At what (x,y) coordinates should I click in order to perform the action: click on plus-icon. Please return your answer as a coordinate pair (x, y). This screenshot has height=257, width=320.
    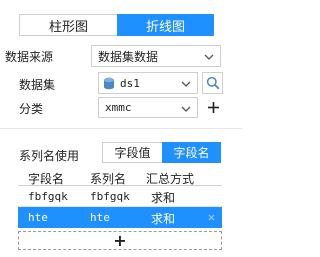
    Looking at the image, I should click on (213, 107).